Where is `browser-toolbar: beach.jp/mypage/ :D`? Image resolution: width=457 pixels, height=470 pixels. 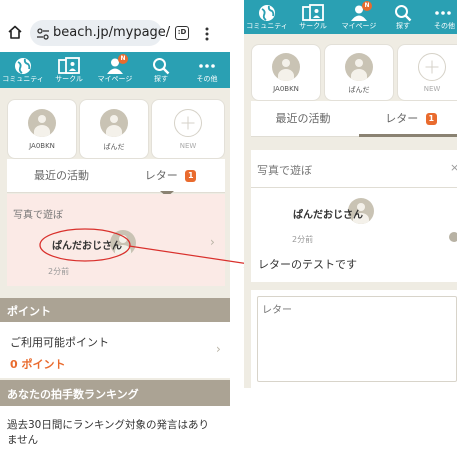 browser-toolbar: beach.jp/mypage/ :D is located at coordinates (115, 26).